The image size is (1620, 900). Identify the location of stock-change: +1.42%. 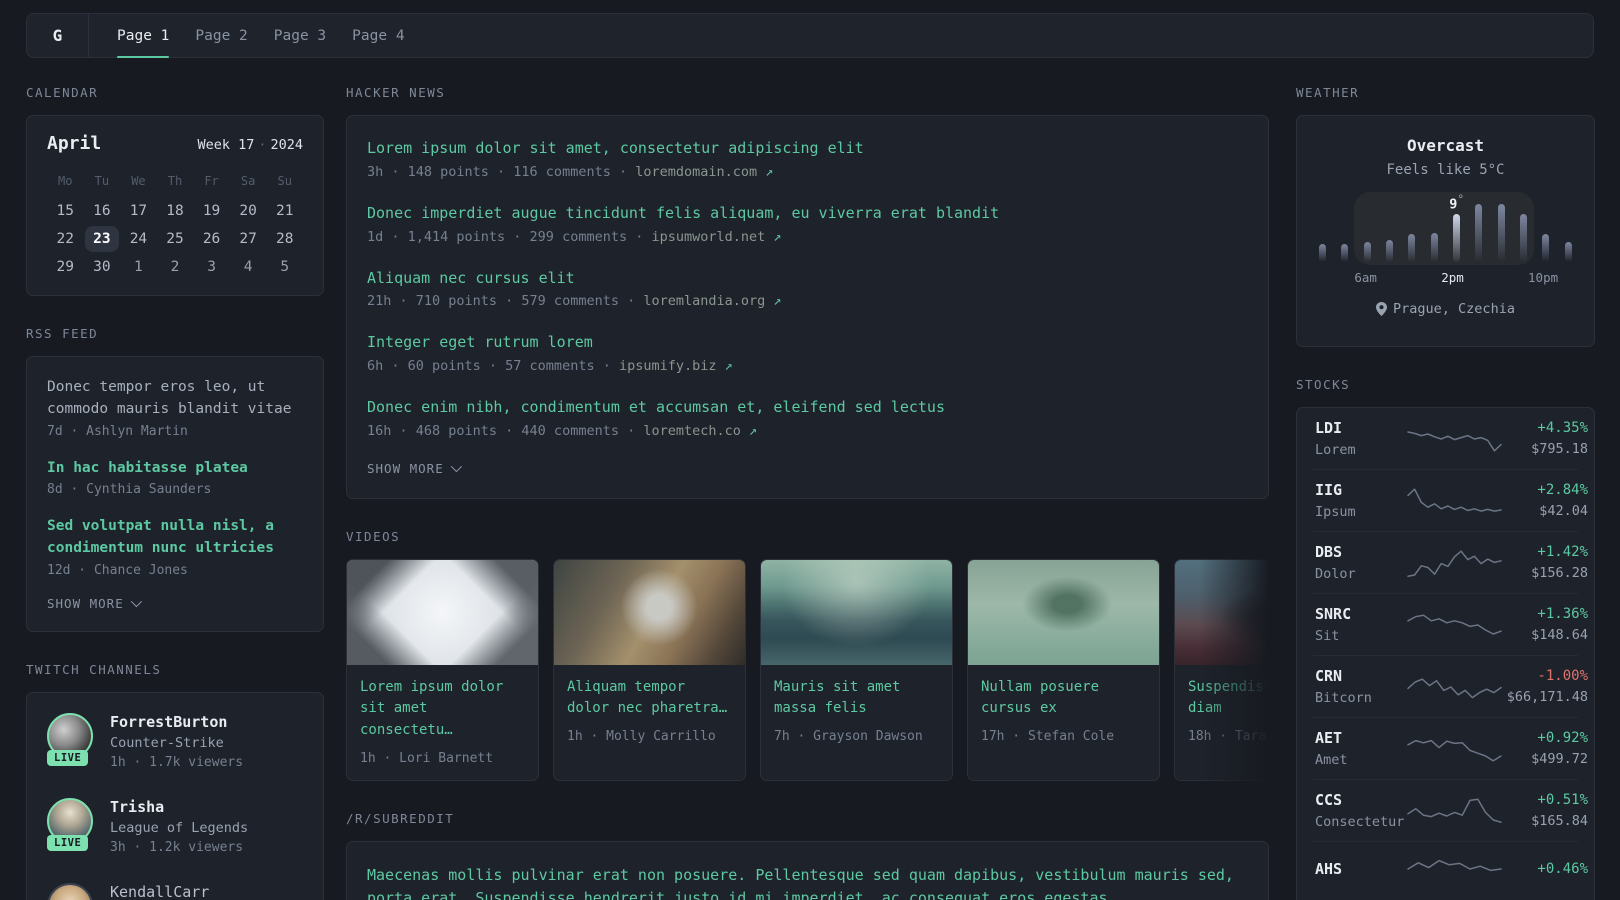
(1562, 552).